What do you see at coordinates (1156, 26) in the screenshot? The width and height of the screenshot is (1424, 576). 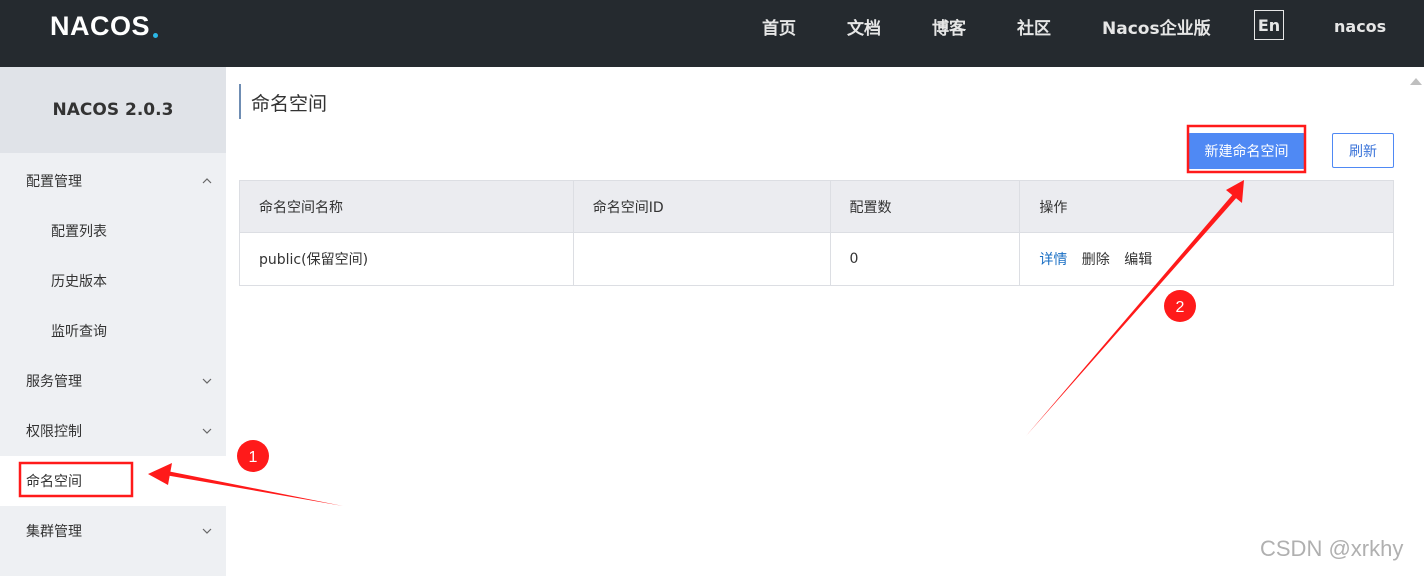 I see `nav-enterprise: Nacos企业版` at bounding box center [1156, 26].